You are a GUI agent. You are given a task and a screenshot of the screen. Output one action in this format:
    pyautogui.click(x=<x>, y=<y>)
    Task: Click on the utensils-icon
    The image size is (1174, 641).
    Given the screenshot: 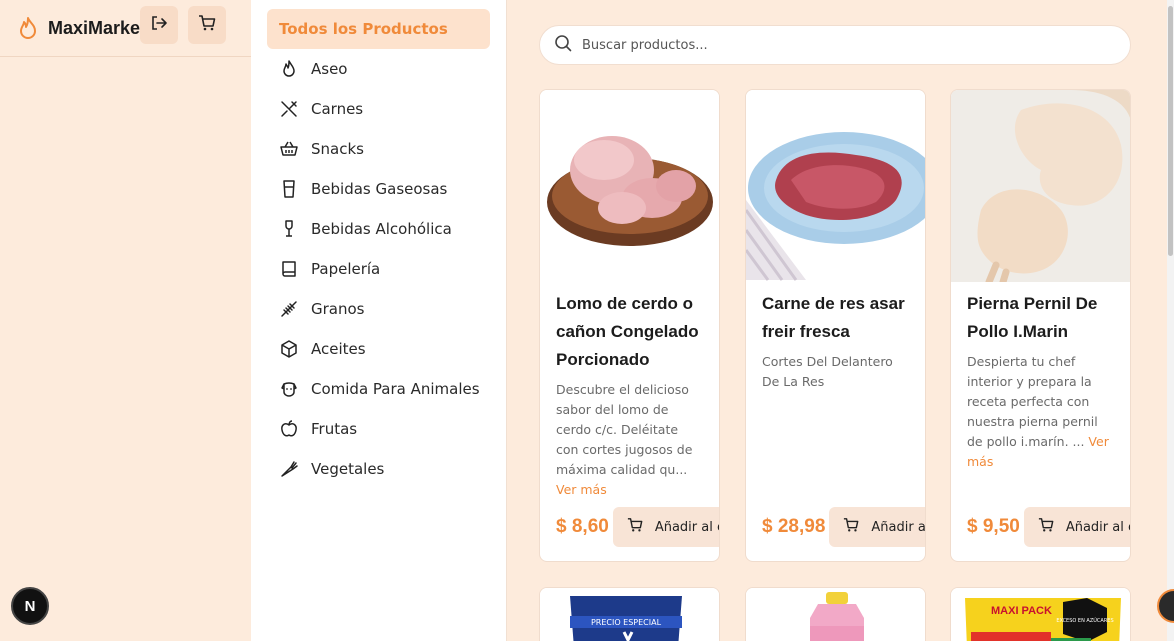 What is the action you would take?
    pyautogui.click(x=289, y=109)
    